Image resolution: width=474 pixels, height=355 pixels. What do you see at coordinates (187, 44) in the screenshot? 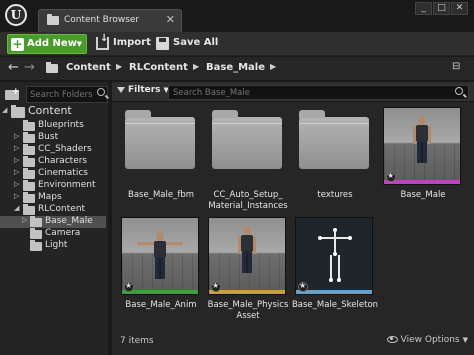
I see `save-all-button: Save All` at bounding box center [187, 44].